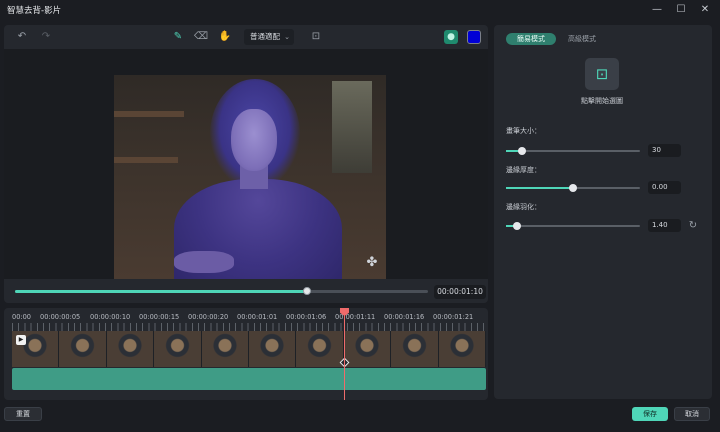  Describe the element at coordinates (602, 101) in the screenshot. I see `click-select-label: 點擊開始選圖` at that location.